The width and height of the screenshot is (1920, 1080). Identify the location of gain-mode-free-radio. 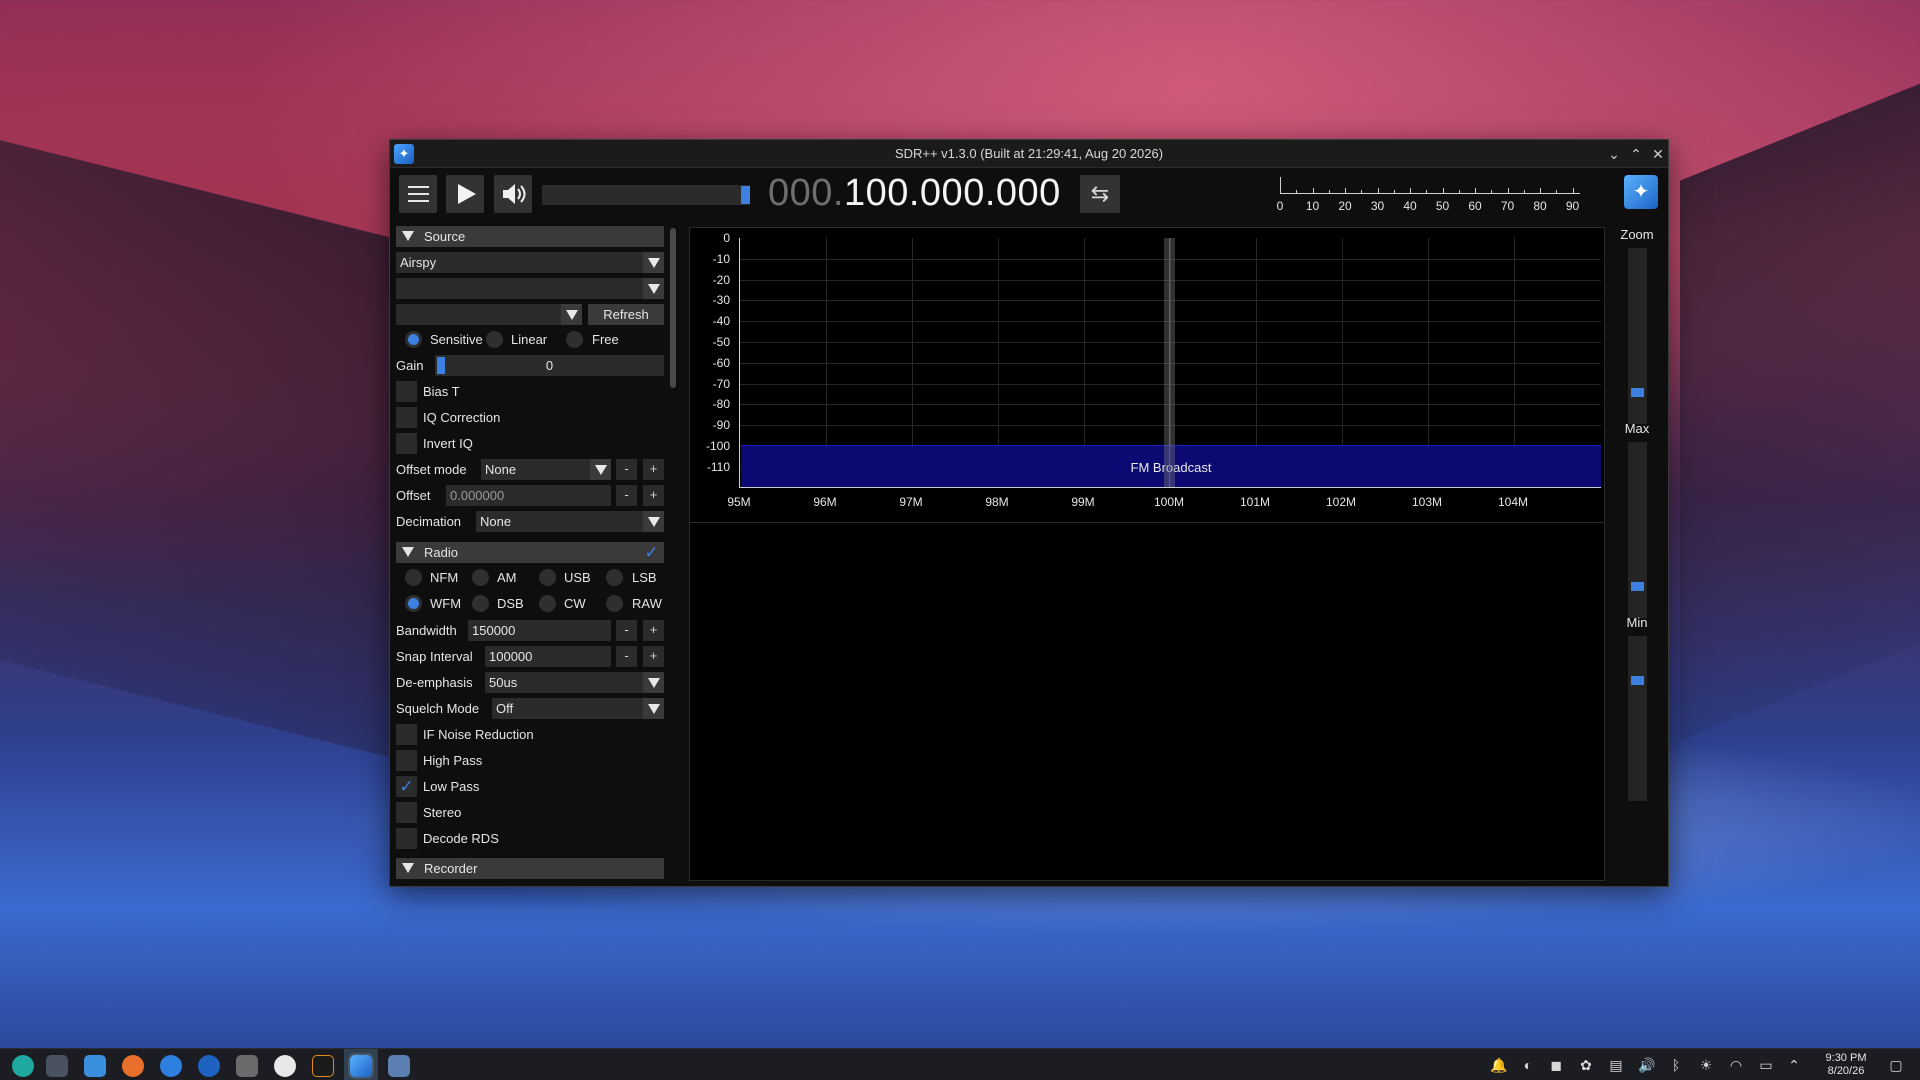
(574, 339).